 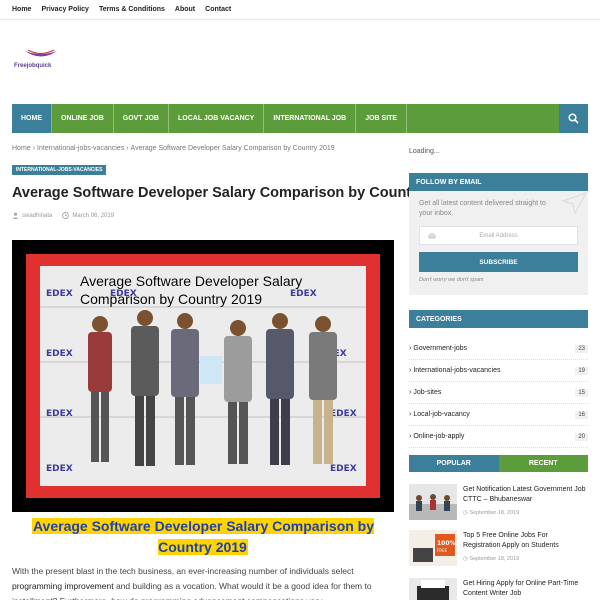 What do you see at coordinates (32, 118) in the screenshot?
I see `nav-home: HOME` at bounding box center [32, 118].